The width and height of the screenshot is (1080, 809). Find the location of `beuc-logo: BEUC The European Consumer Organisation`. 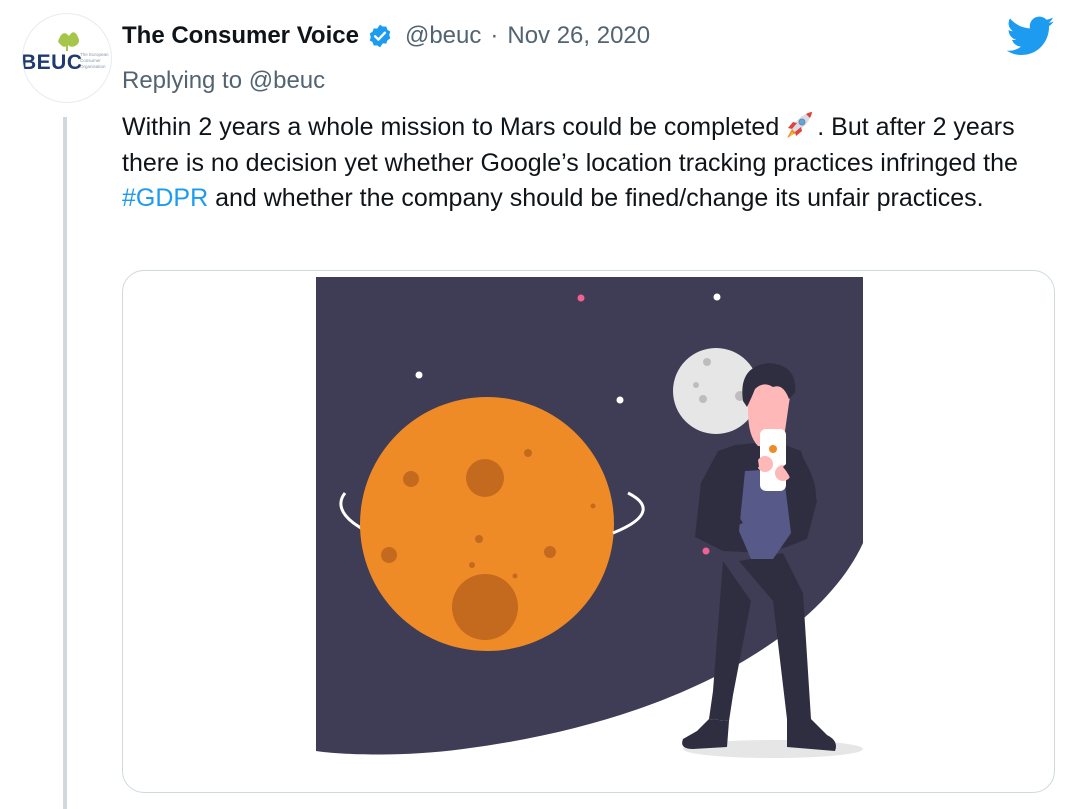

beuc-logo: BEUC The European Consumer Organisation is located at coordinates (66, 53).